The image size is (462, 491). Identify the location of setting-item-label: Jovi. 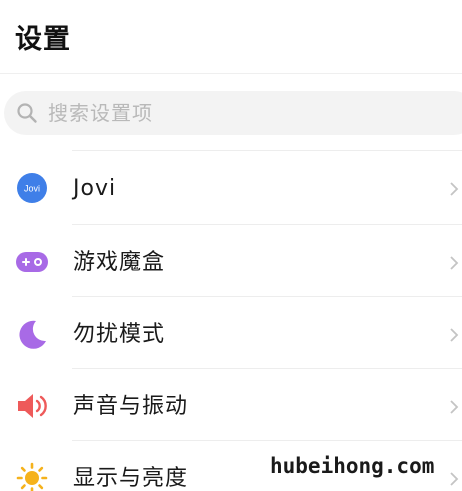
(95, 188).